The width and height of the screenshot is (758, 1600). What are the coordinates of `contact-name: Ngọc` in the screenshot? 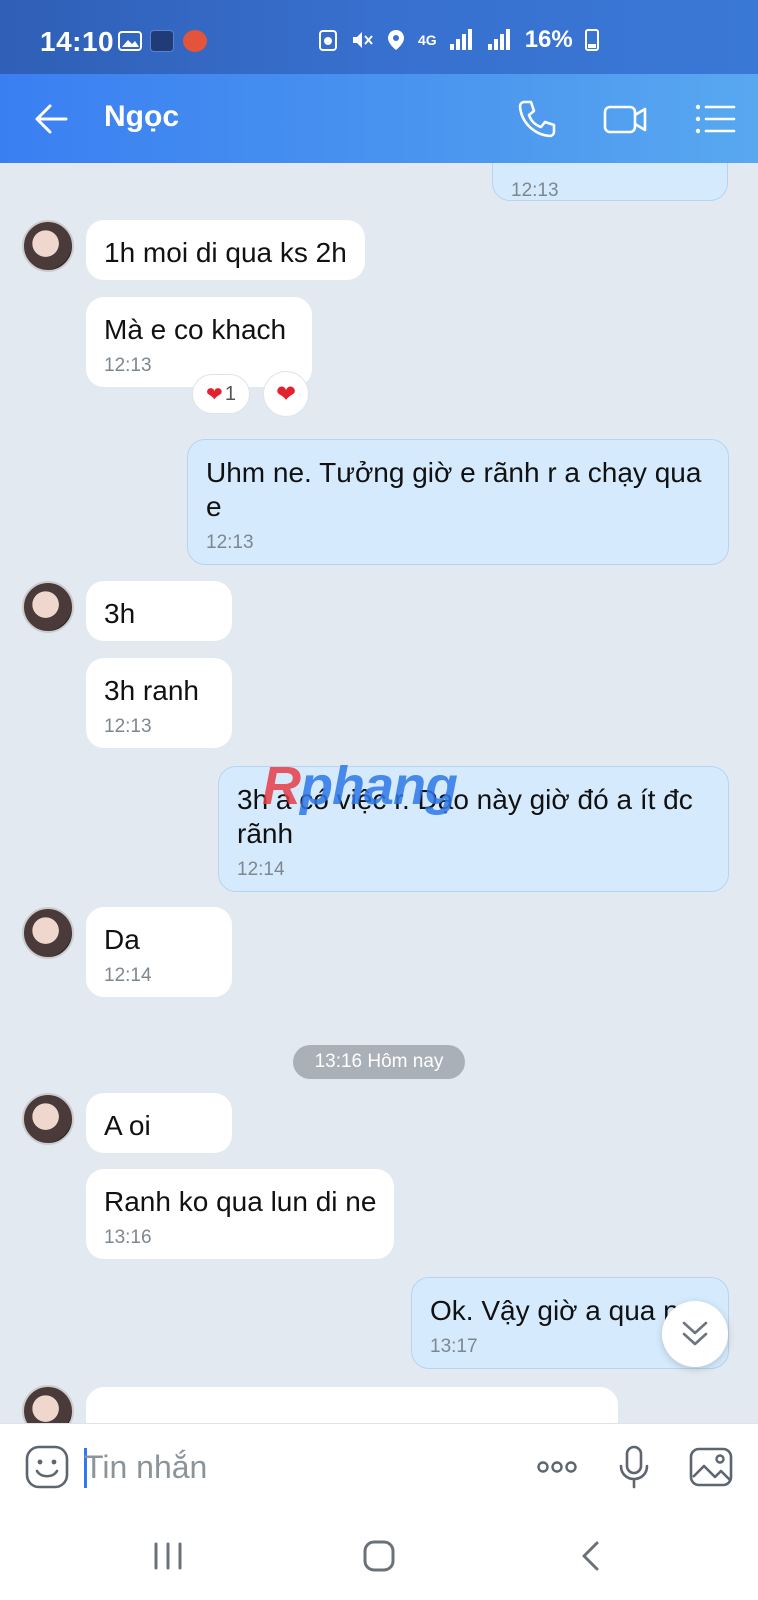 It's located at (141, 117).